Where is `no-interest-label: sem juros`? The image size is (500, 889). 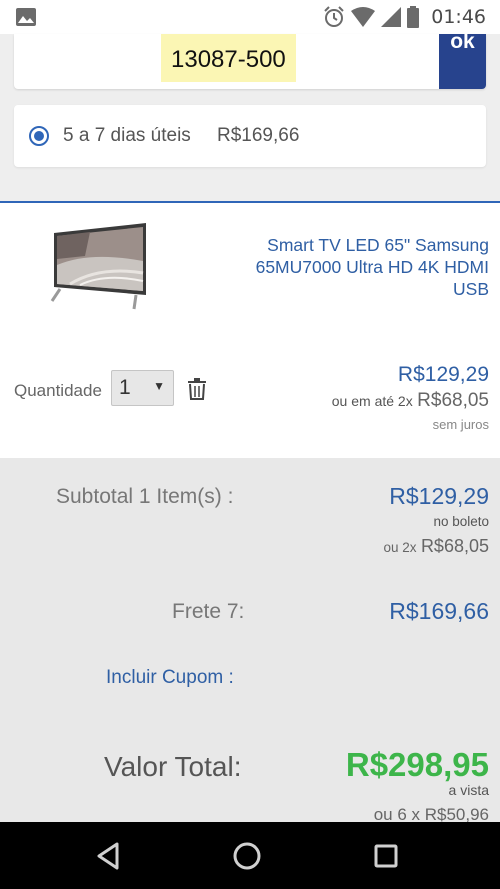 no-interest-label: sem juros is located at coordinates (460, 424).